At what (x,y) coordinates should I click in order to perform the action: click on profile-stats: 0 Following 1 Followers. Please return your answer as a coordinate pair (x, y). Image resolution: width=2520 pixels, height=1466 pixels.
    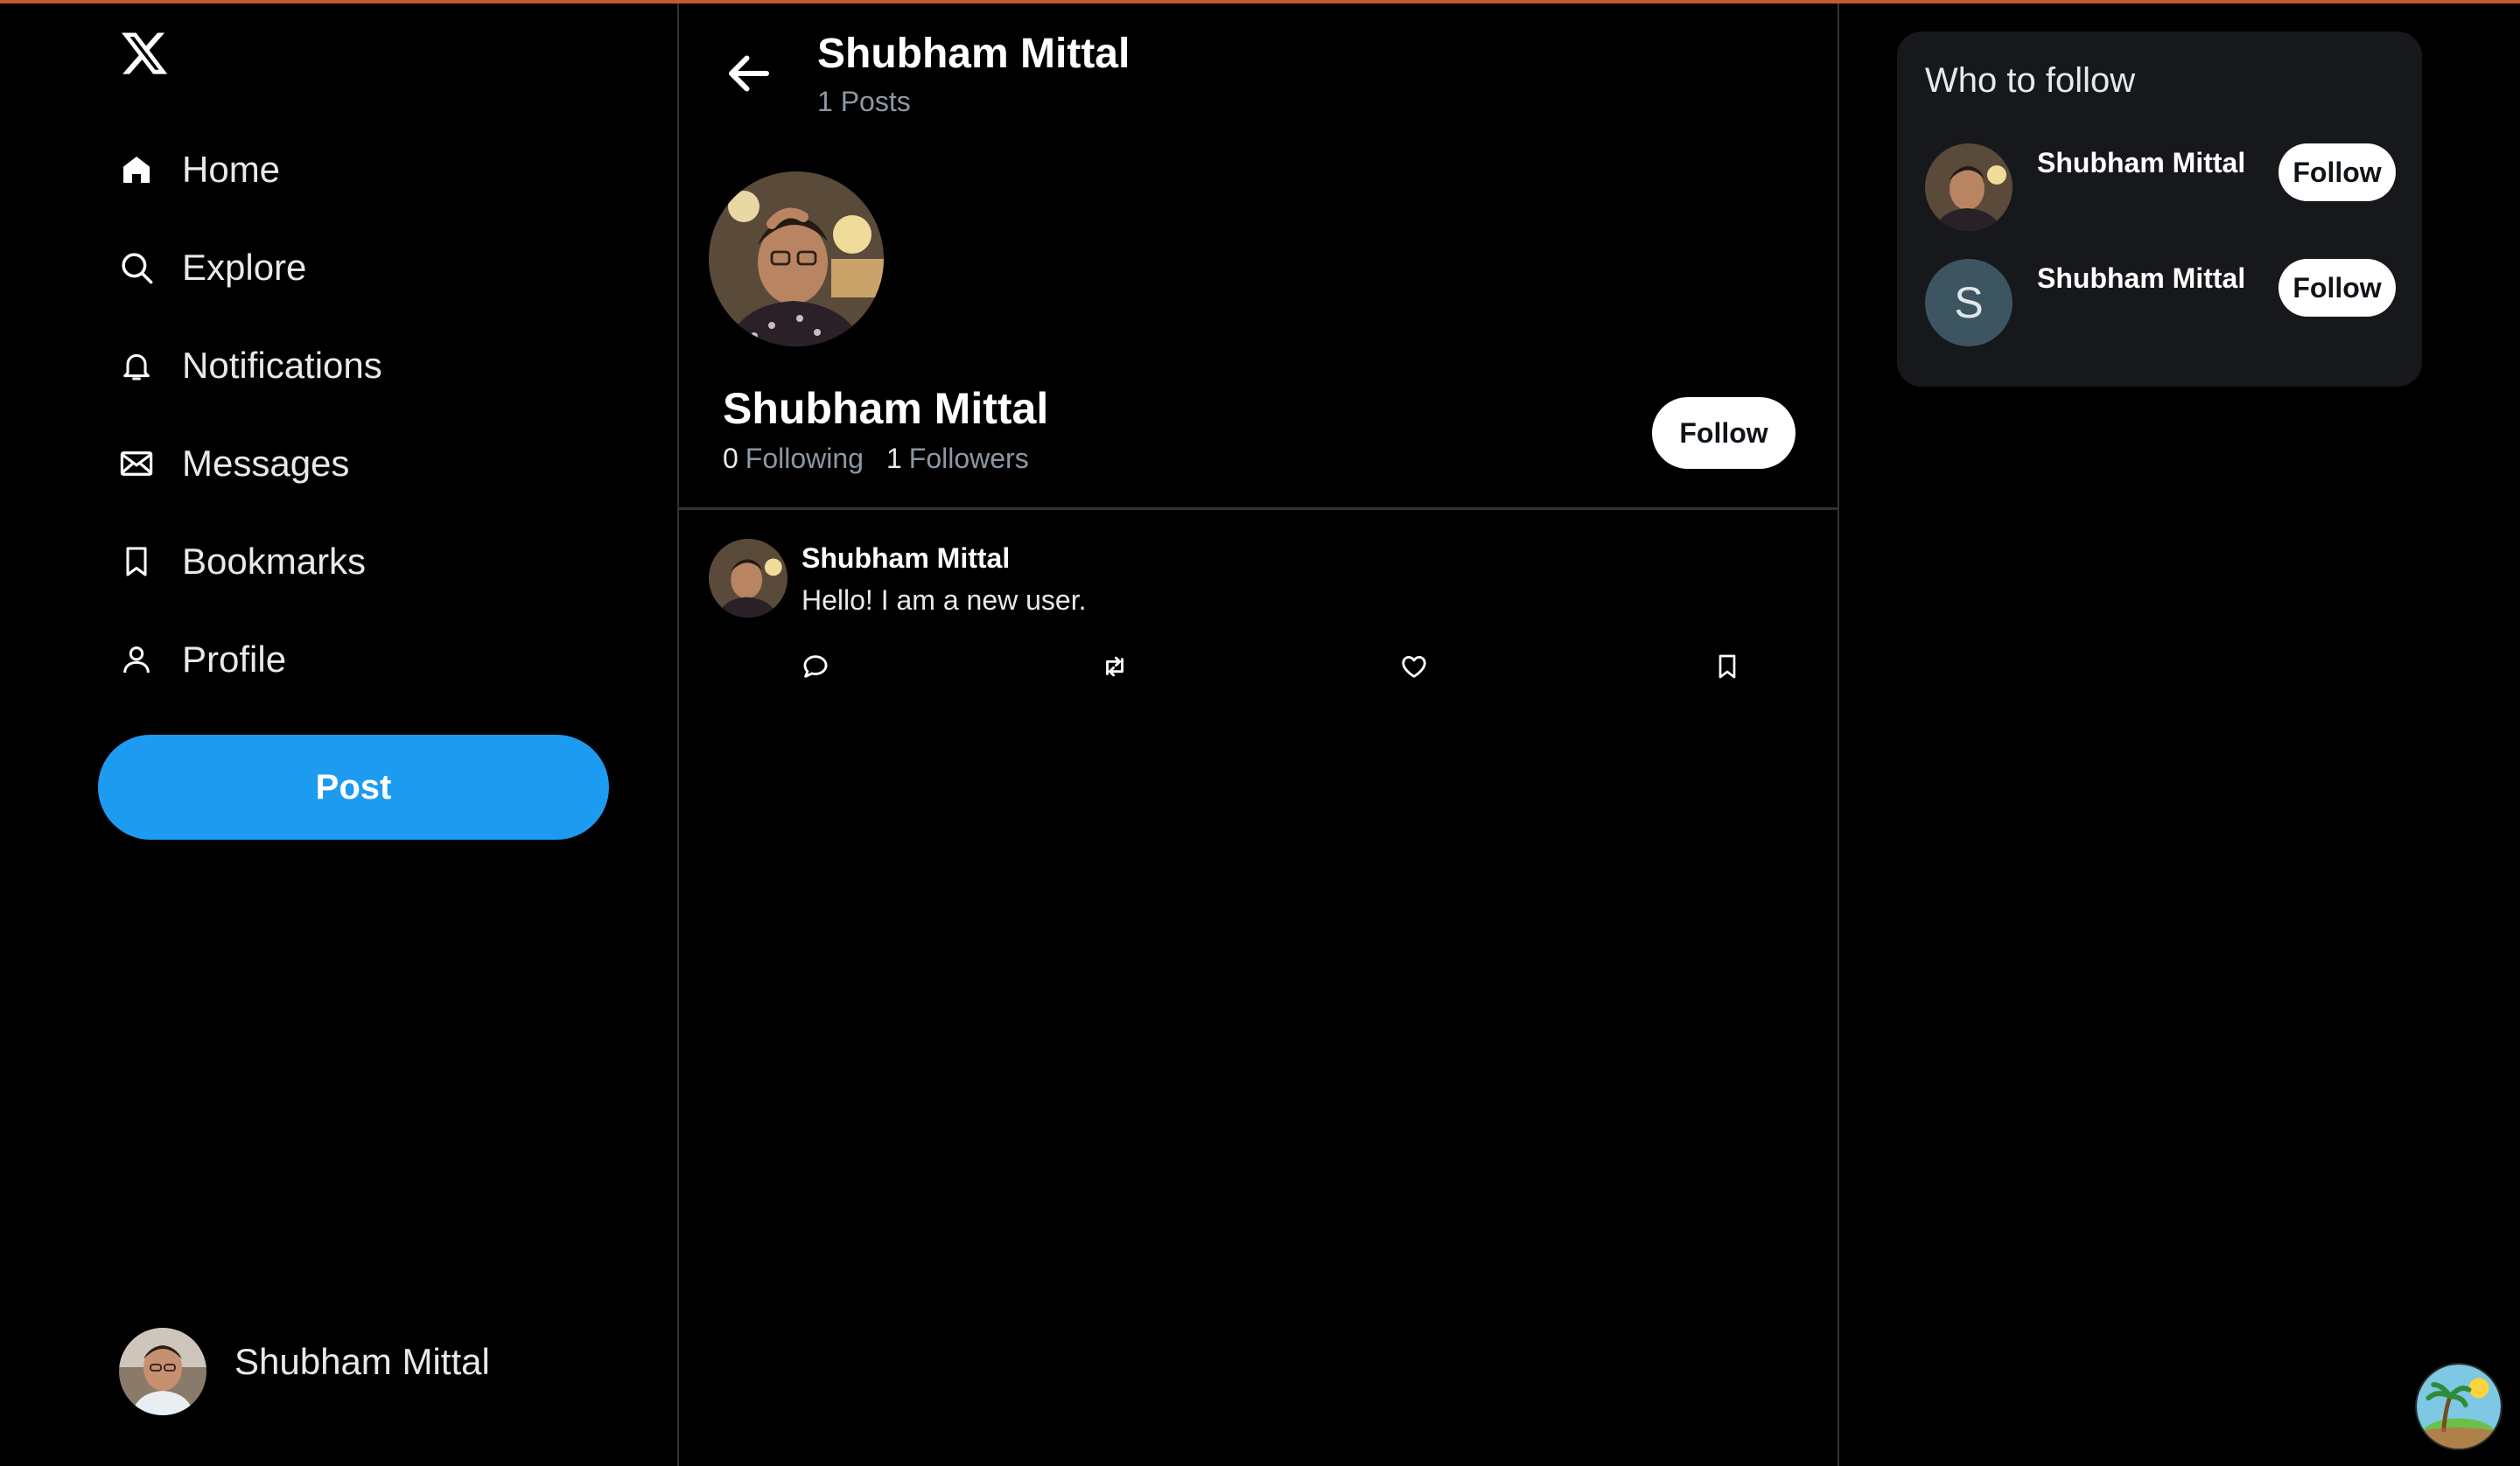
    Looking at the image, I should click on (876, 459).